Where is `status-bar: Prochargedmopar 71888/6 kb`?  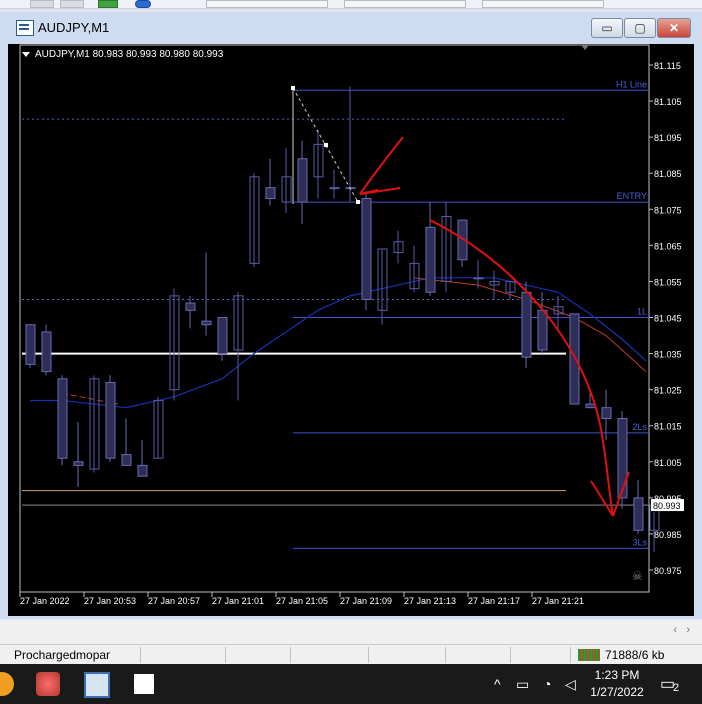 status-bar: Prochargedmopar 71888/6 kb is located at coordinates (351, 654).